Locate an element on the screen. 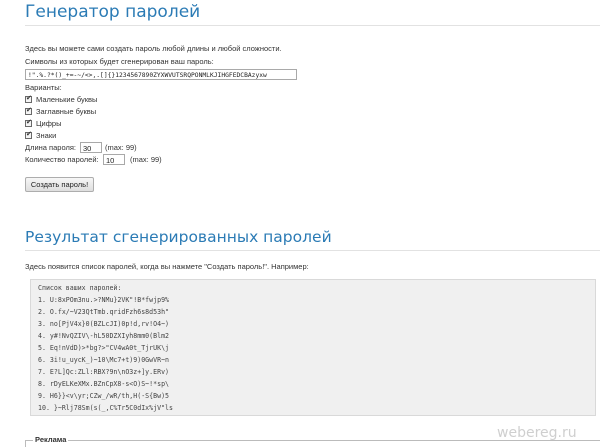  option-label: Маленькие буквы is located at coordinates (67, 99).